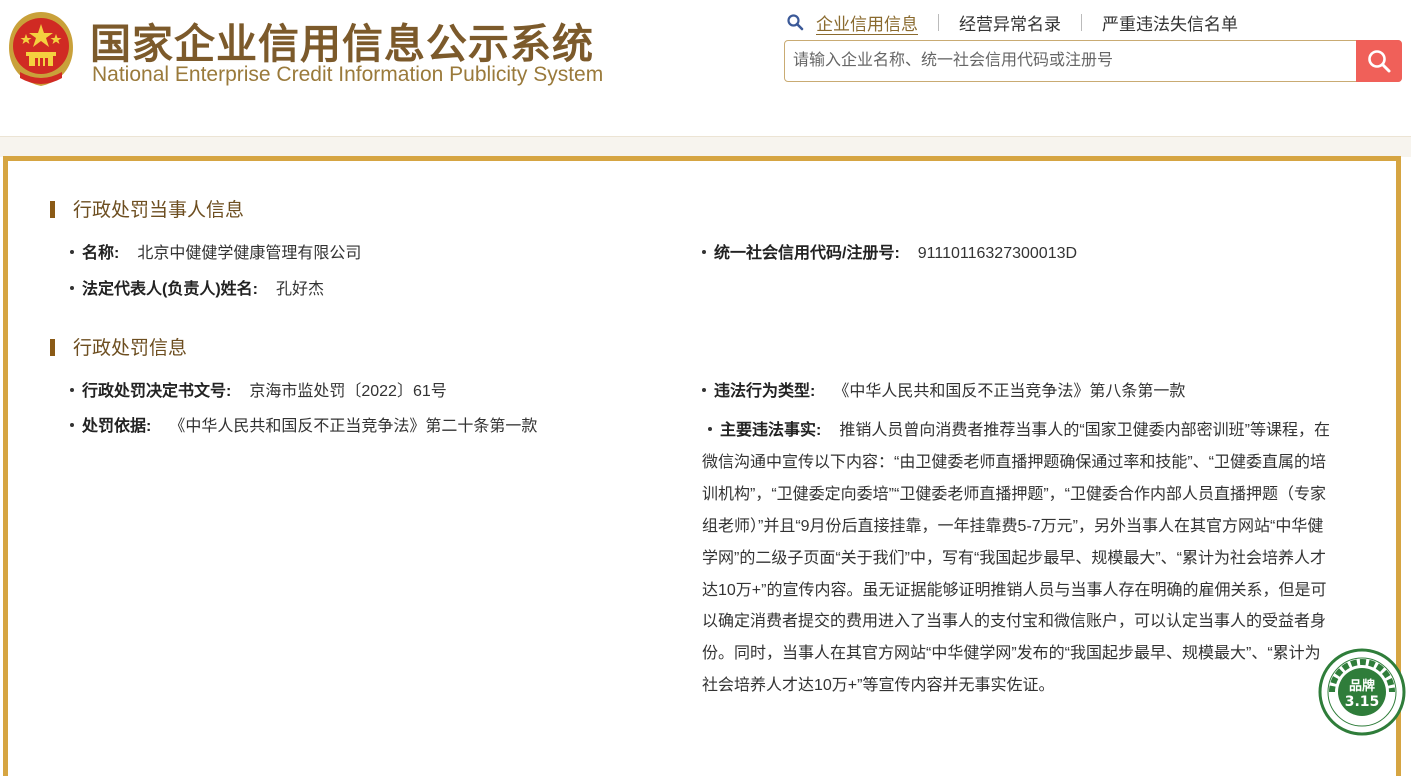 The height and width of the screenshot is (776, 1411). Describe the element at coordinates (353, 426) in the screenshot. I see `field-value: 《中华人民共和国反不正当竞争法》第二十条第一款` at that location.